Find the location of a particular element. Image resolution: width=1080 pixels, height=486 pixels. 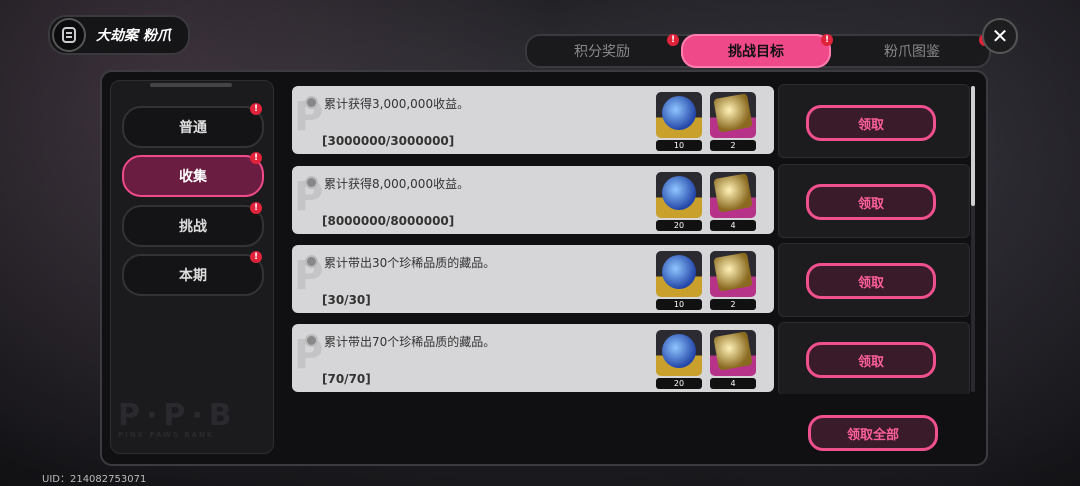

sidebar-handle is located at coordinates (191, 85).